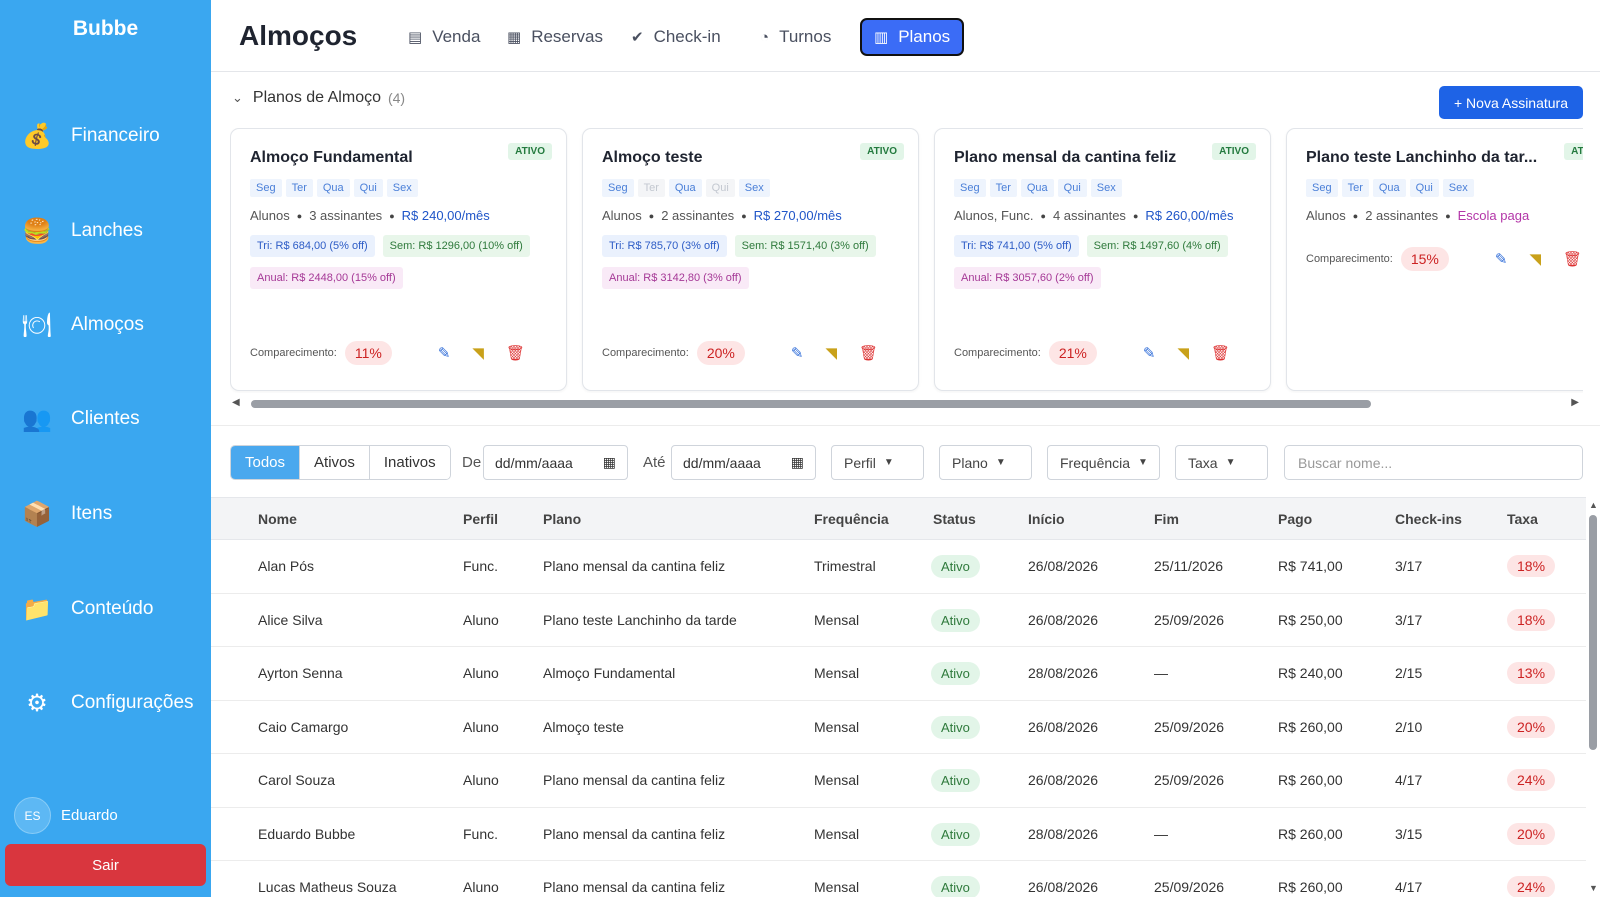 This screenshot has width=1600, height=897. What do you see at coordinates (1531, 780) in the screenshot?
I see `rate-badge: 24%` at bounding box center [1531, 780].